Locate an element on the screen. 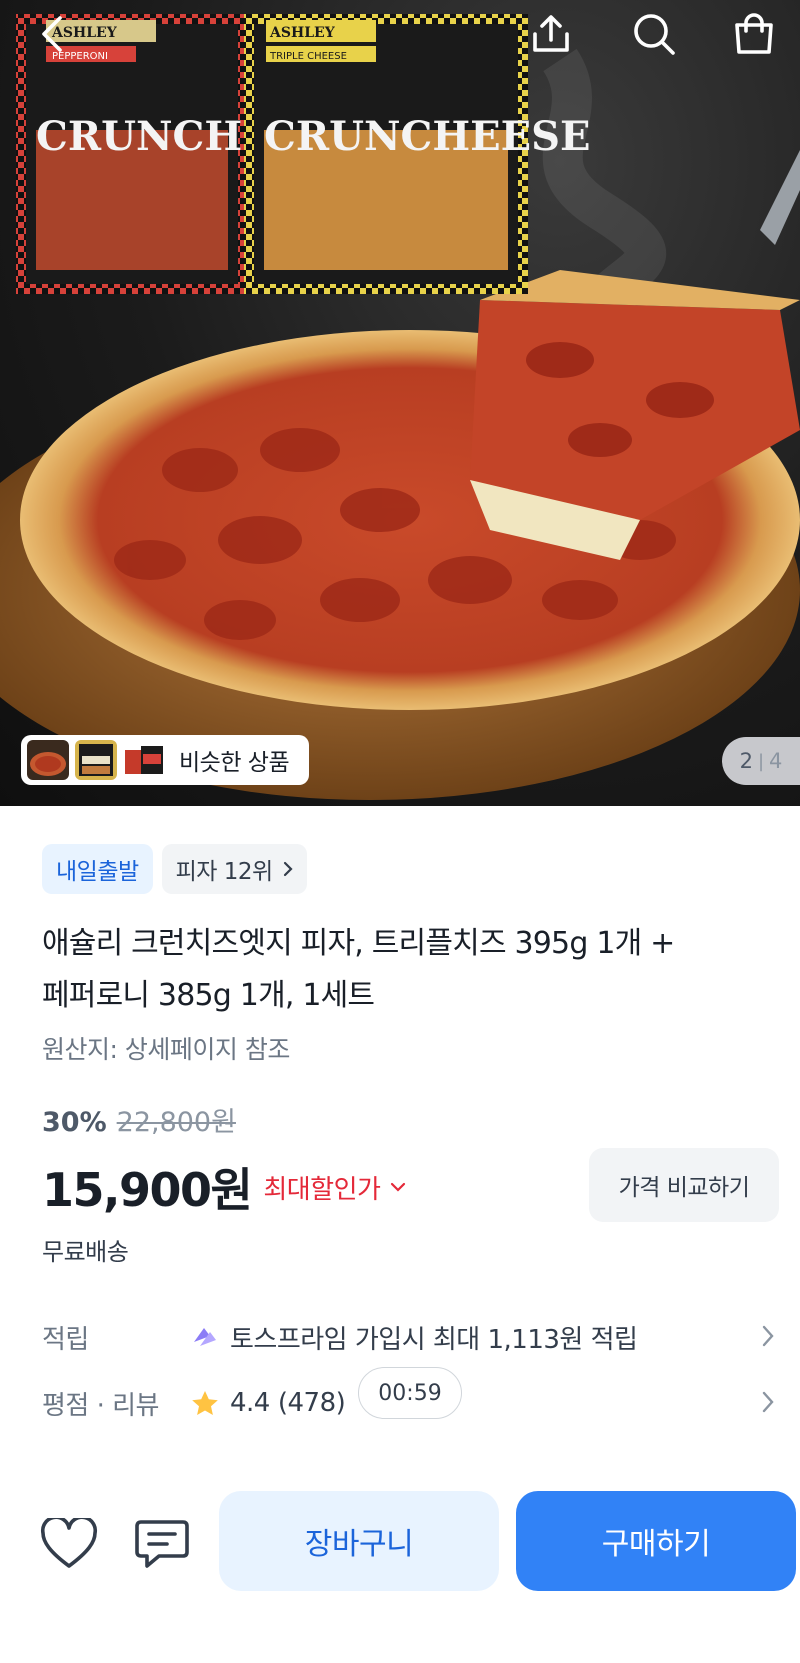 This screenshot has width=800, height=1663. max-discount-label: 최대할인가 is located at coordinates (322, 1189).